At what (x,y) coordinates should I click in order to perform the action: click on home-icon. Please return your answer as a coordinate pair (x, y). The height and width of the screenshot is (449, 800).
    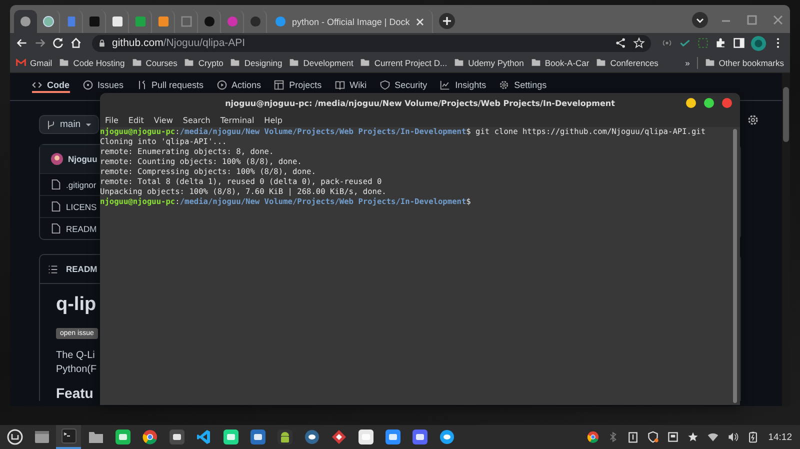
    Looking at the image, I should click on (76, 43).